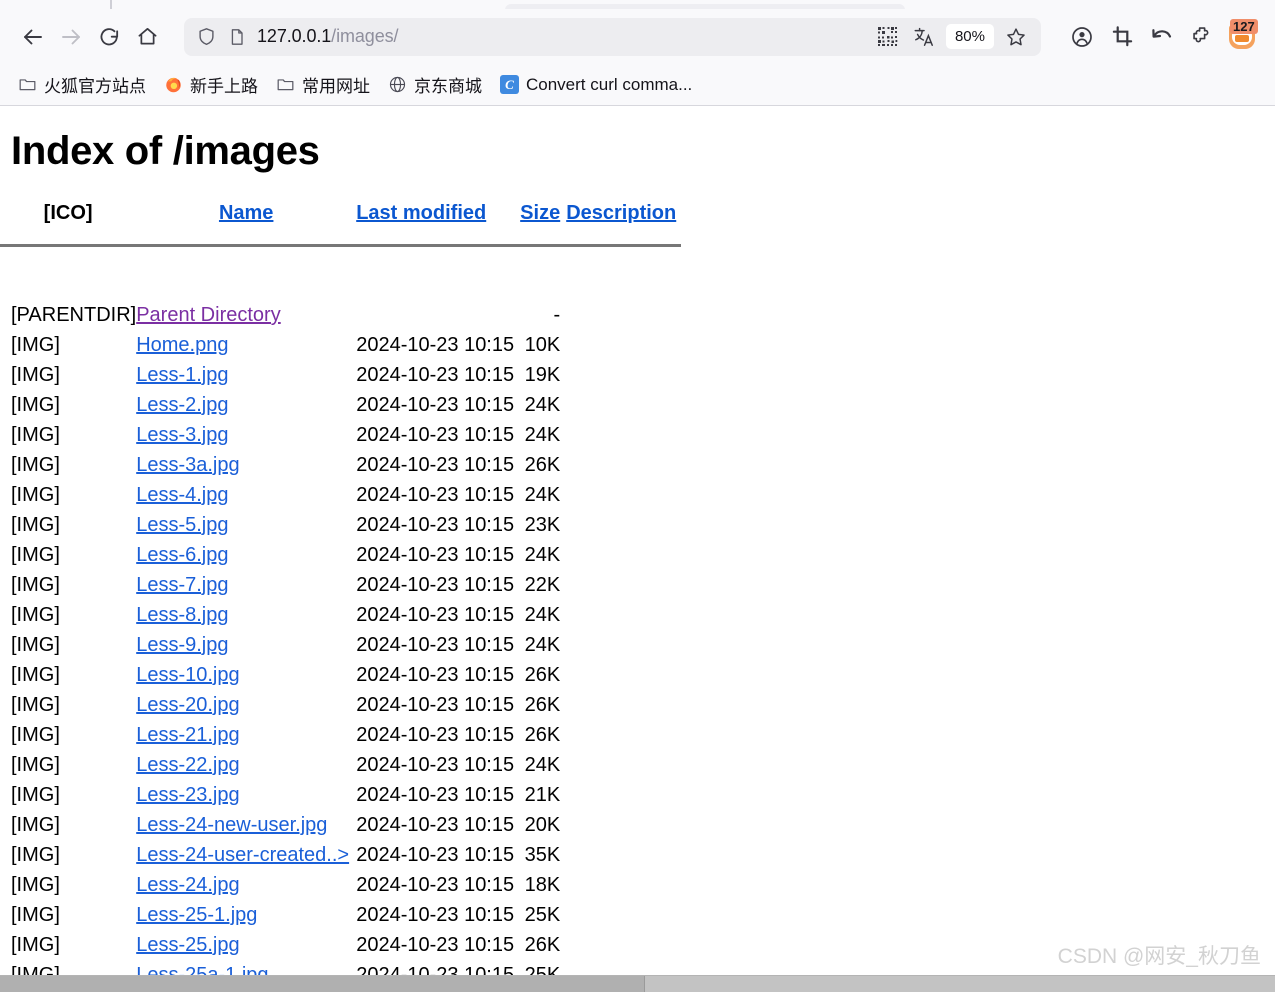 This screenshot has width=1275, height=992. Describe the element at coordinates (924, 37) in the screenshot. I see `translate-icon` at that location.